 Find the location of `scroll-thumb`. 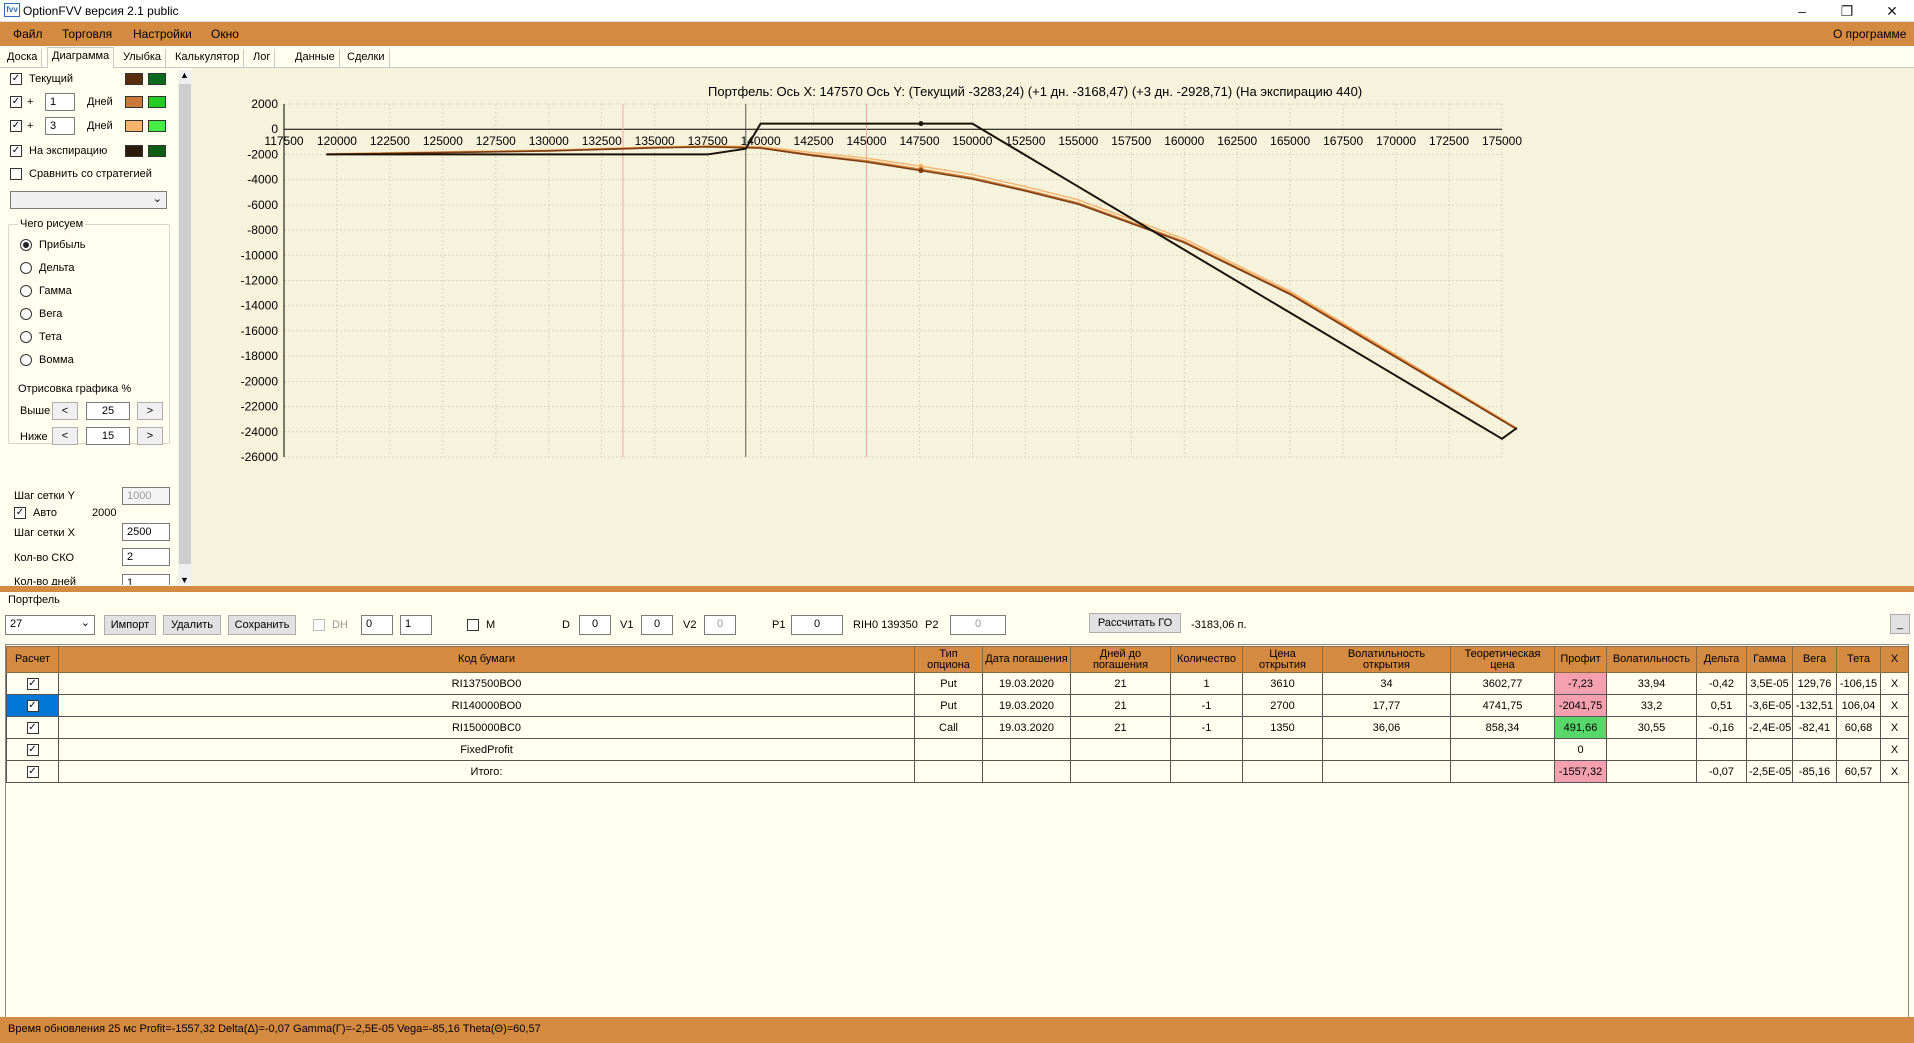

scroll-thumb is located at coordinates (185, 324).